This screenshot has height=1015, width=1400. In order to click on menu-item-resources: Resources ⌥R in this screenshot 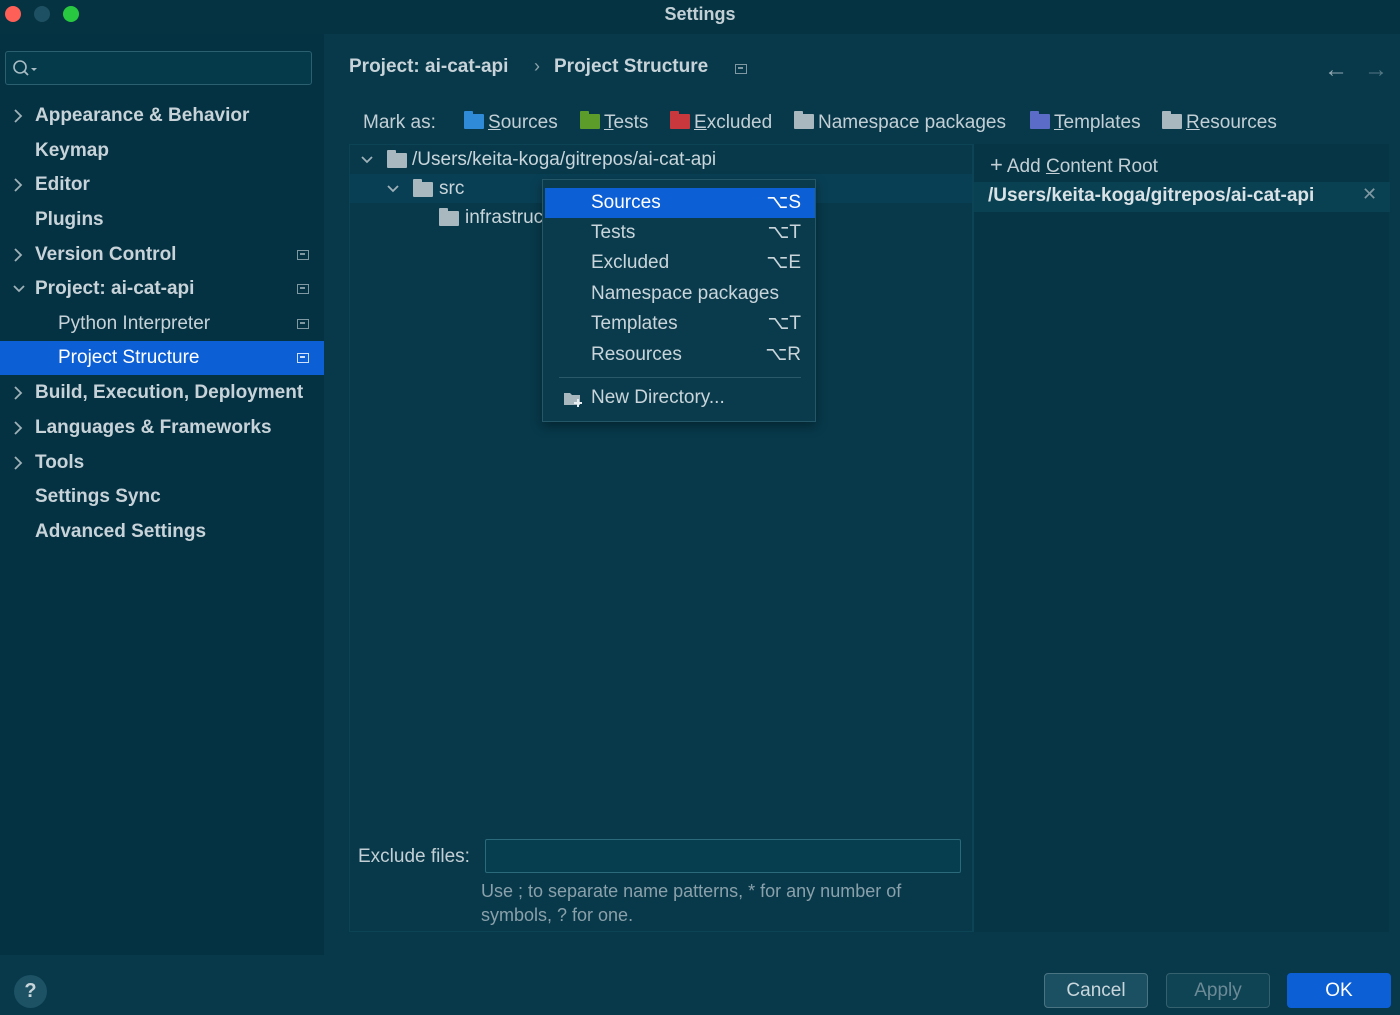, I will do `click(680, 355)`.